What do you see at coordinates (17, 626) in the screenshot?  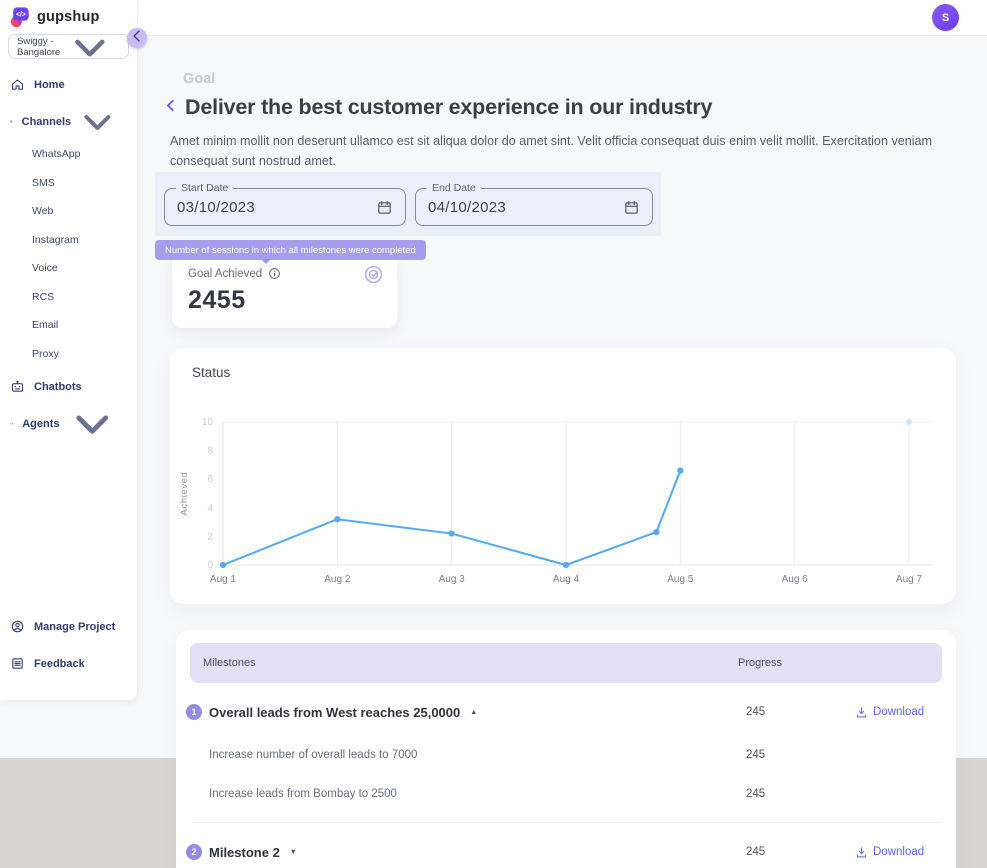 I see `manage-project-icon` at bounding box center [17, 626].